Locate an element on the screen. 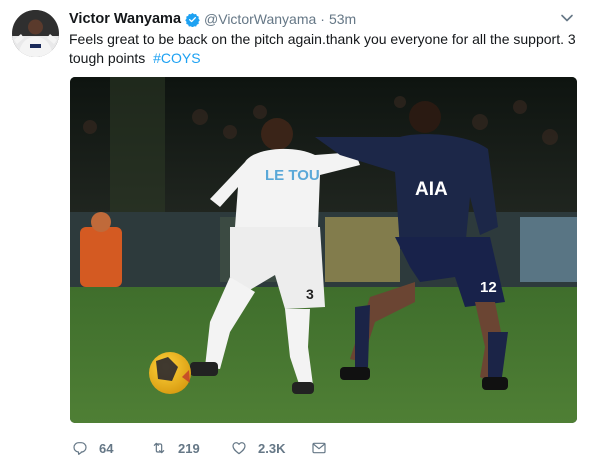 The width and height of the screenshot is (590, 461). chevron-down-icon is located at coordinates (567, 18).